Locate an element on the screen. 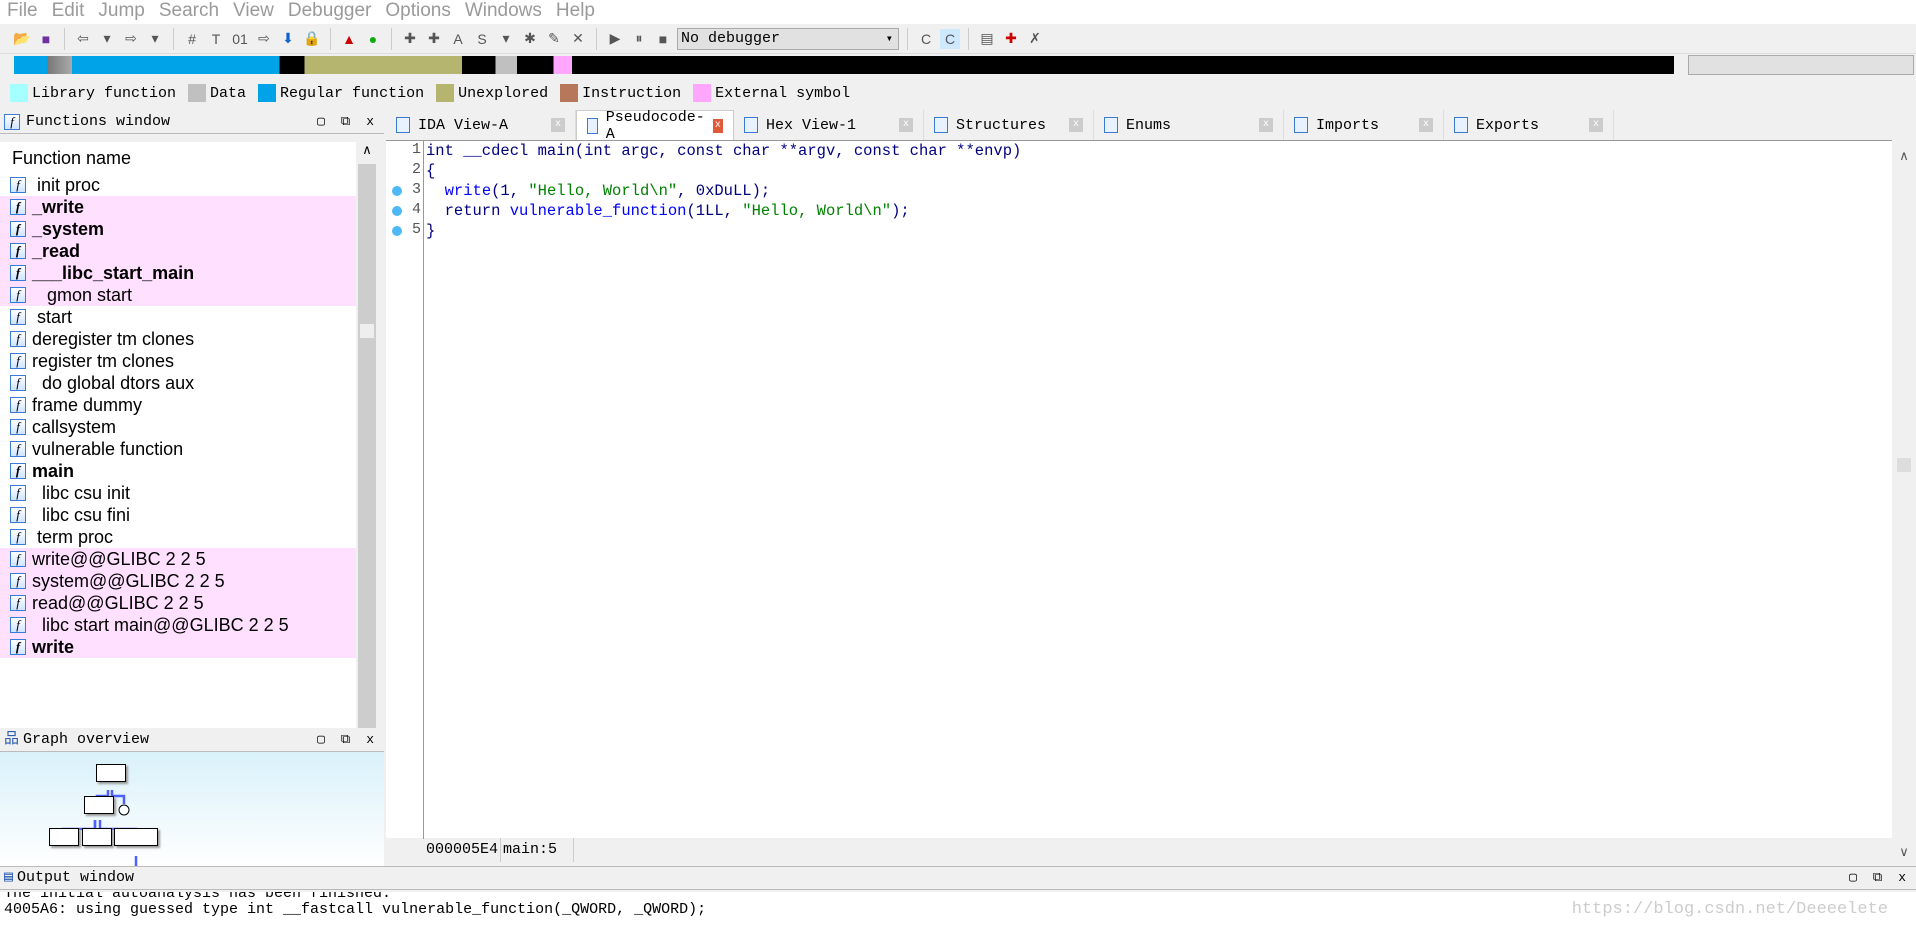 Image resolution: width=1916 pixels, height=926 pixels. menu-jump: Jump is located at coordinates (121, 12).